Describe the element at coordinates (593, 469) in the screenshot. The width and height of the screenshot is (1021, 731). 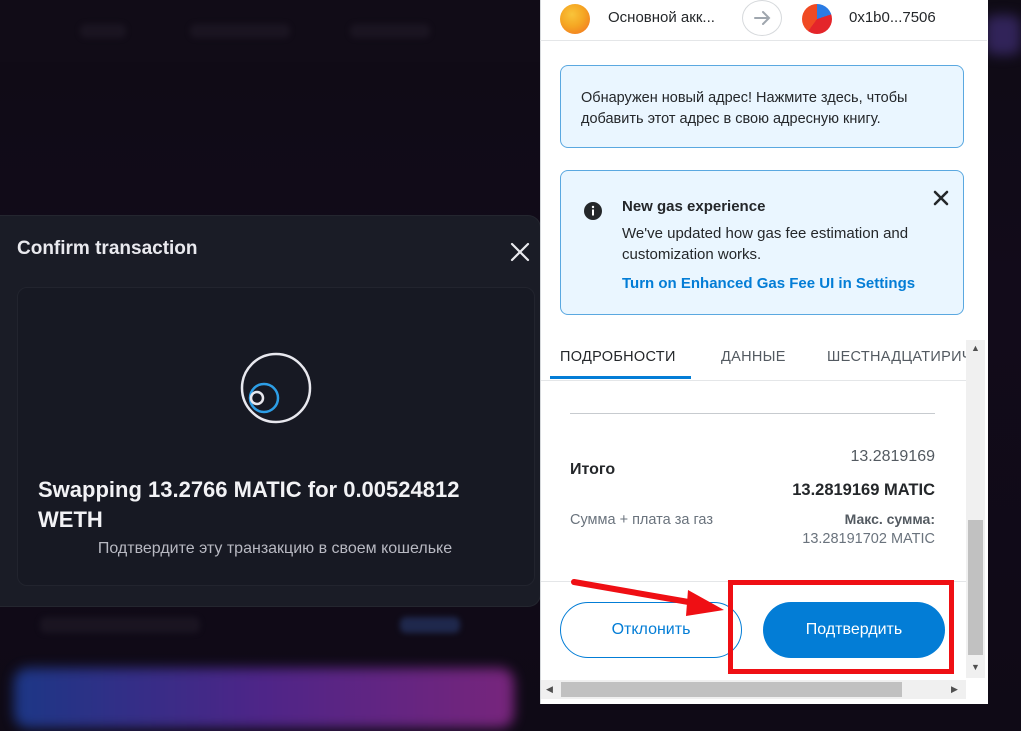
I see `total-label: Итого` at that location.